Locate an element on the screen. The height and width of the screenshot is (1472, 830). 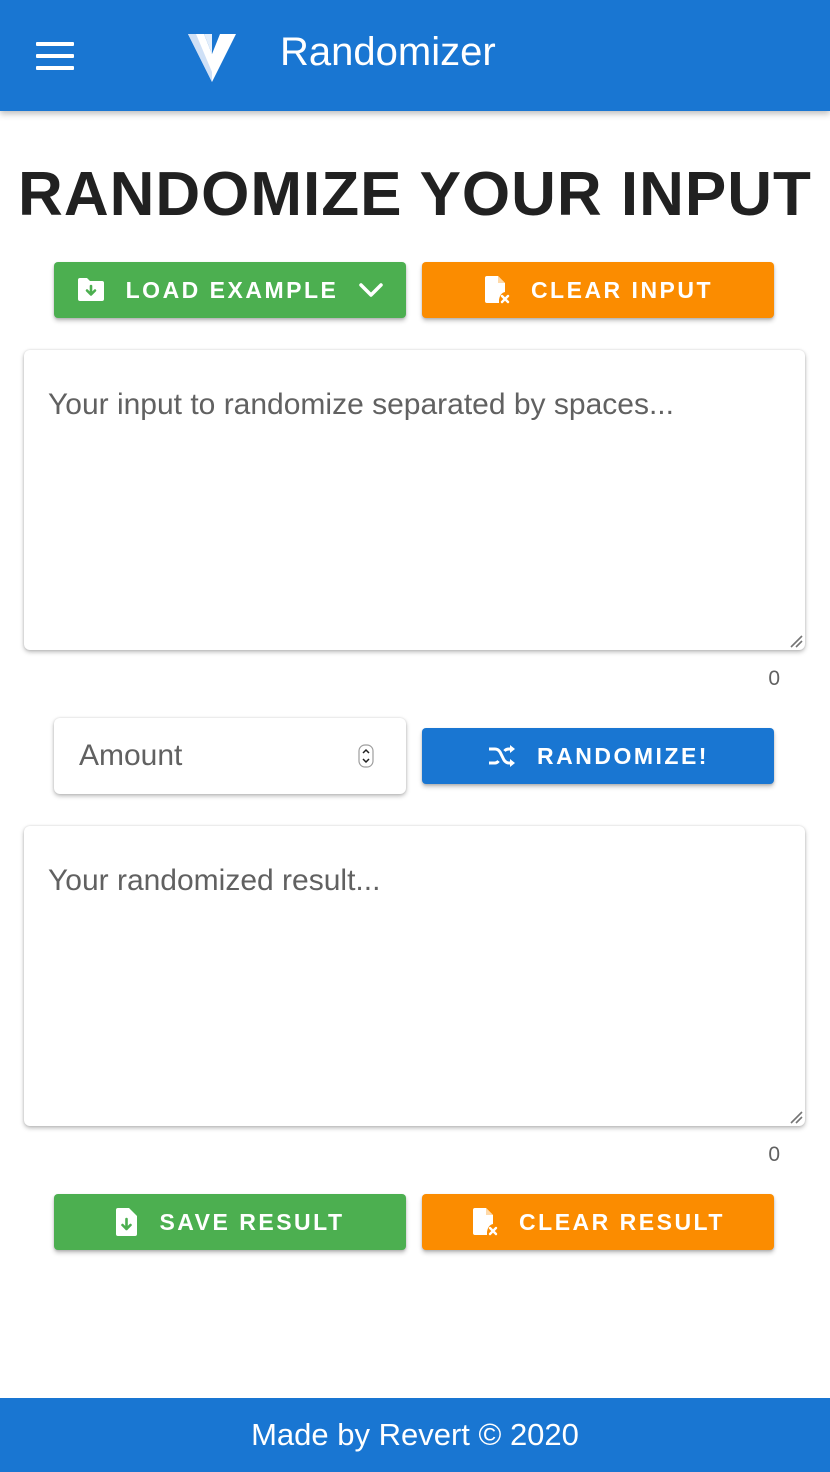
result-char-counter: 0 is located at coordinates (774, 1154).